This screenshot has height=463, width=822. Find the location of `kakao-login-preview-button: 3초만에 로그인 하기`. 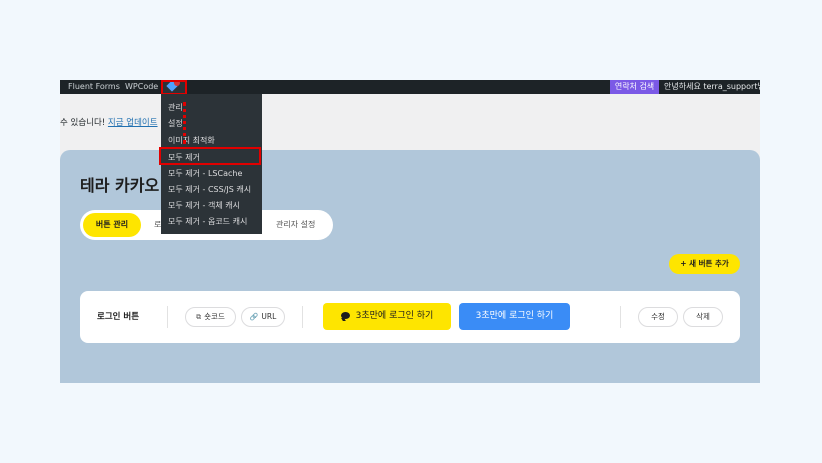

kakao-login-preview-button: 3초만에 로그인 하기 is located at coordinates (387, 316).